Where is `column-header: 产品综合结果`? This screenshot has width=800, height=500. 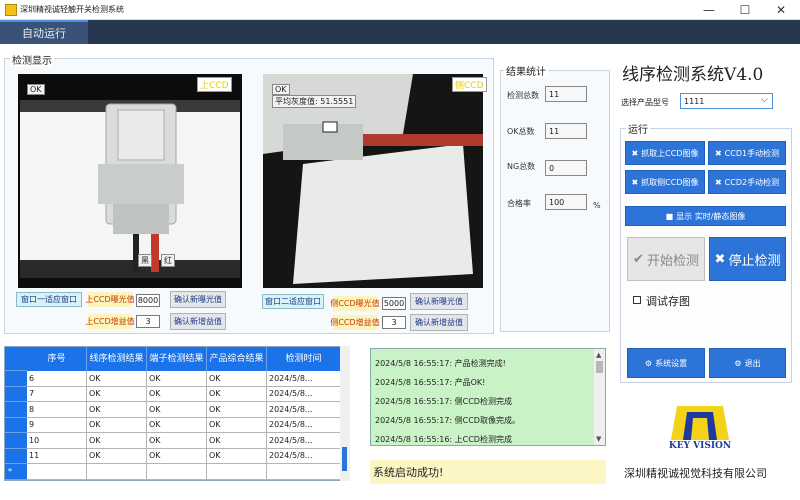
column-header: 产品综合结果 is located at coordinates (237, 359).